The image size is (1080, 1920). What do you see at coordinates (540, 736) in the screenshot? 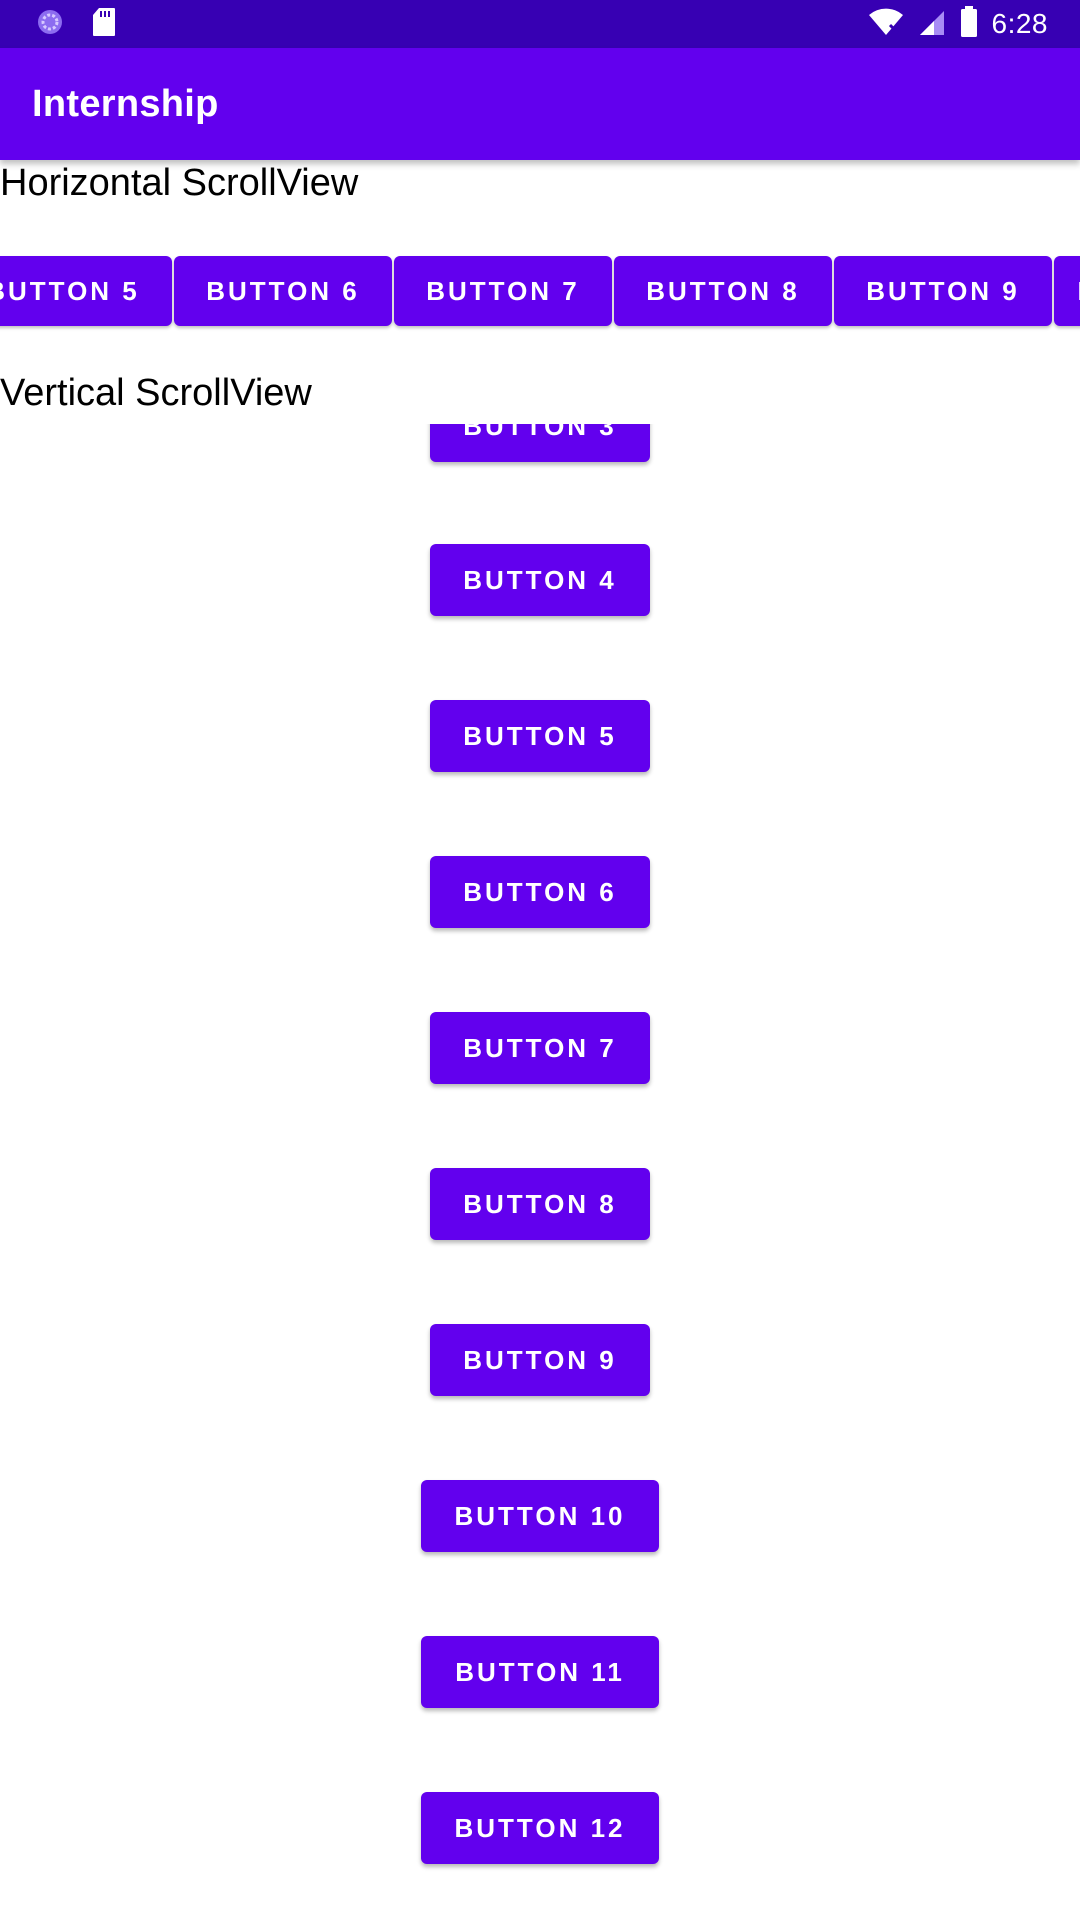
I see `v-button-5: BUTTON 5` at bounding box center [540, 736].